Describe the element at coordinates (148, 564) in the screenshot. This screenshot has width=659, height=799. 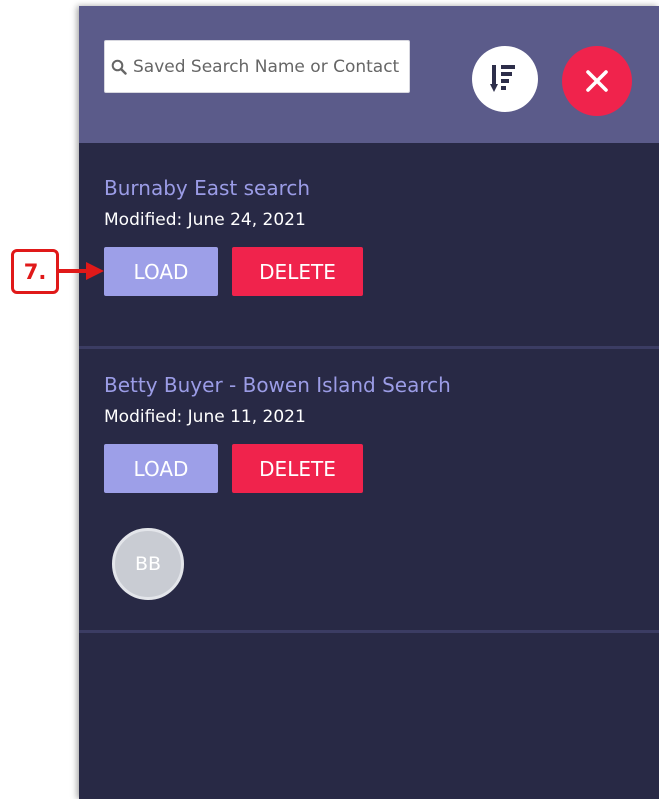
I see `contact-avatar: BB` at that location.